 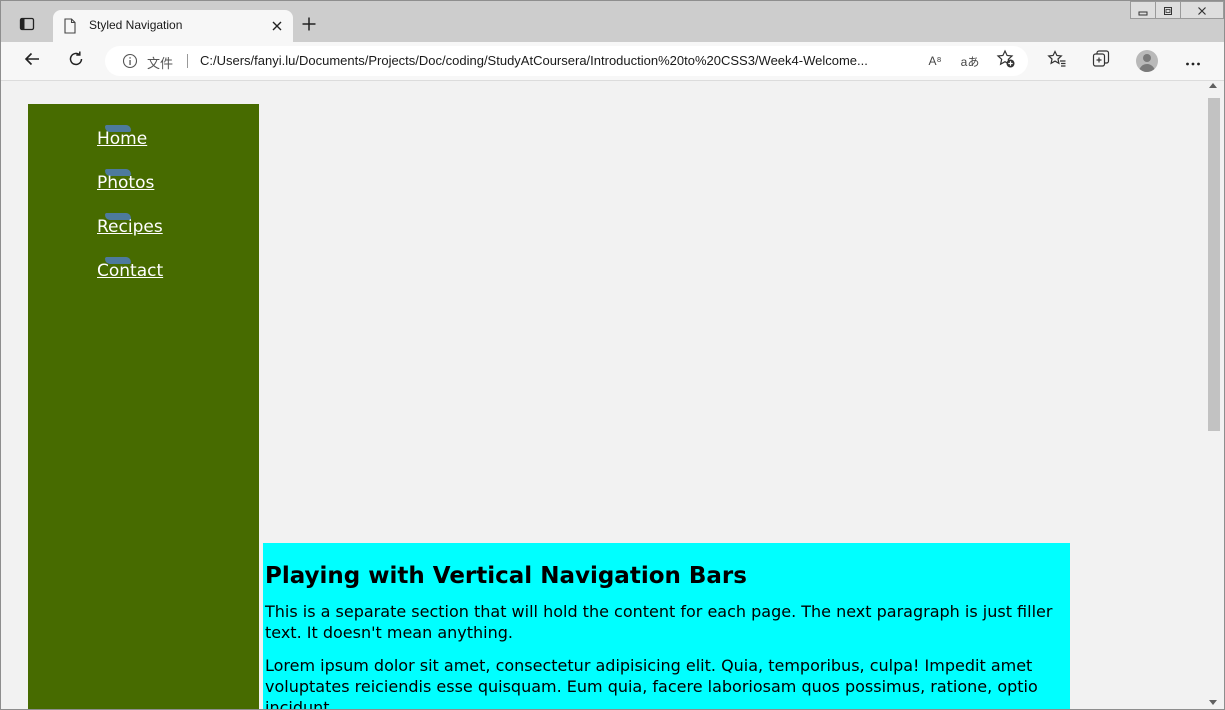 I want to click on collections-button, so click(x=1101, y=61).